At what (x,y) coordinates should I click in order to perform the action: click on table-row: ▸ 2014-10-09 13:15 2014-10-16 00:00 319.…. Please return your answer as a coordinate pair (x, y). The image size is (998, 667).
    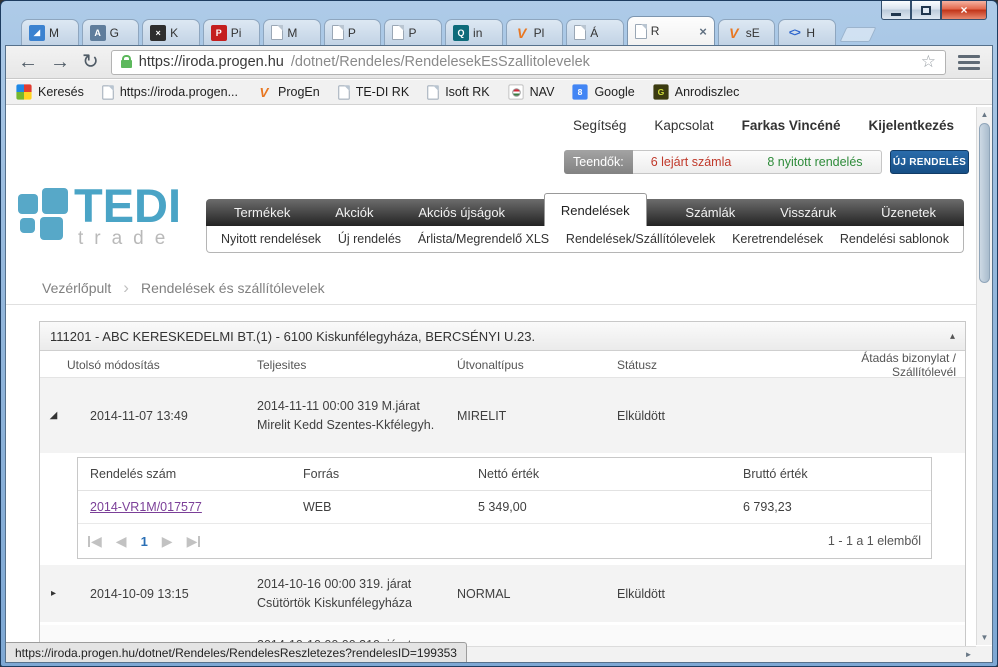
    Looking at the image, I should click on (502, 593).